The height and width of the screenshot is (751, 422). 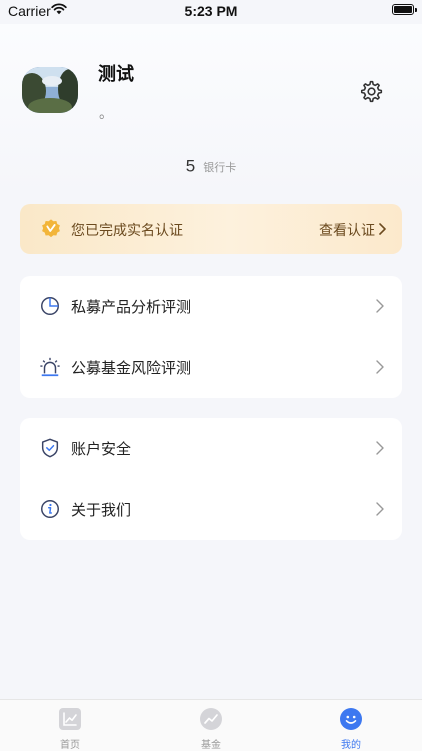 What do you see at coordinates (106, 114) in the screenshot?
I see `user-subtitle: 。` at bounding box center [106, 114].